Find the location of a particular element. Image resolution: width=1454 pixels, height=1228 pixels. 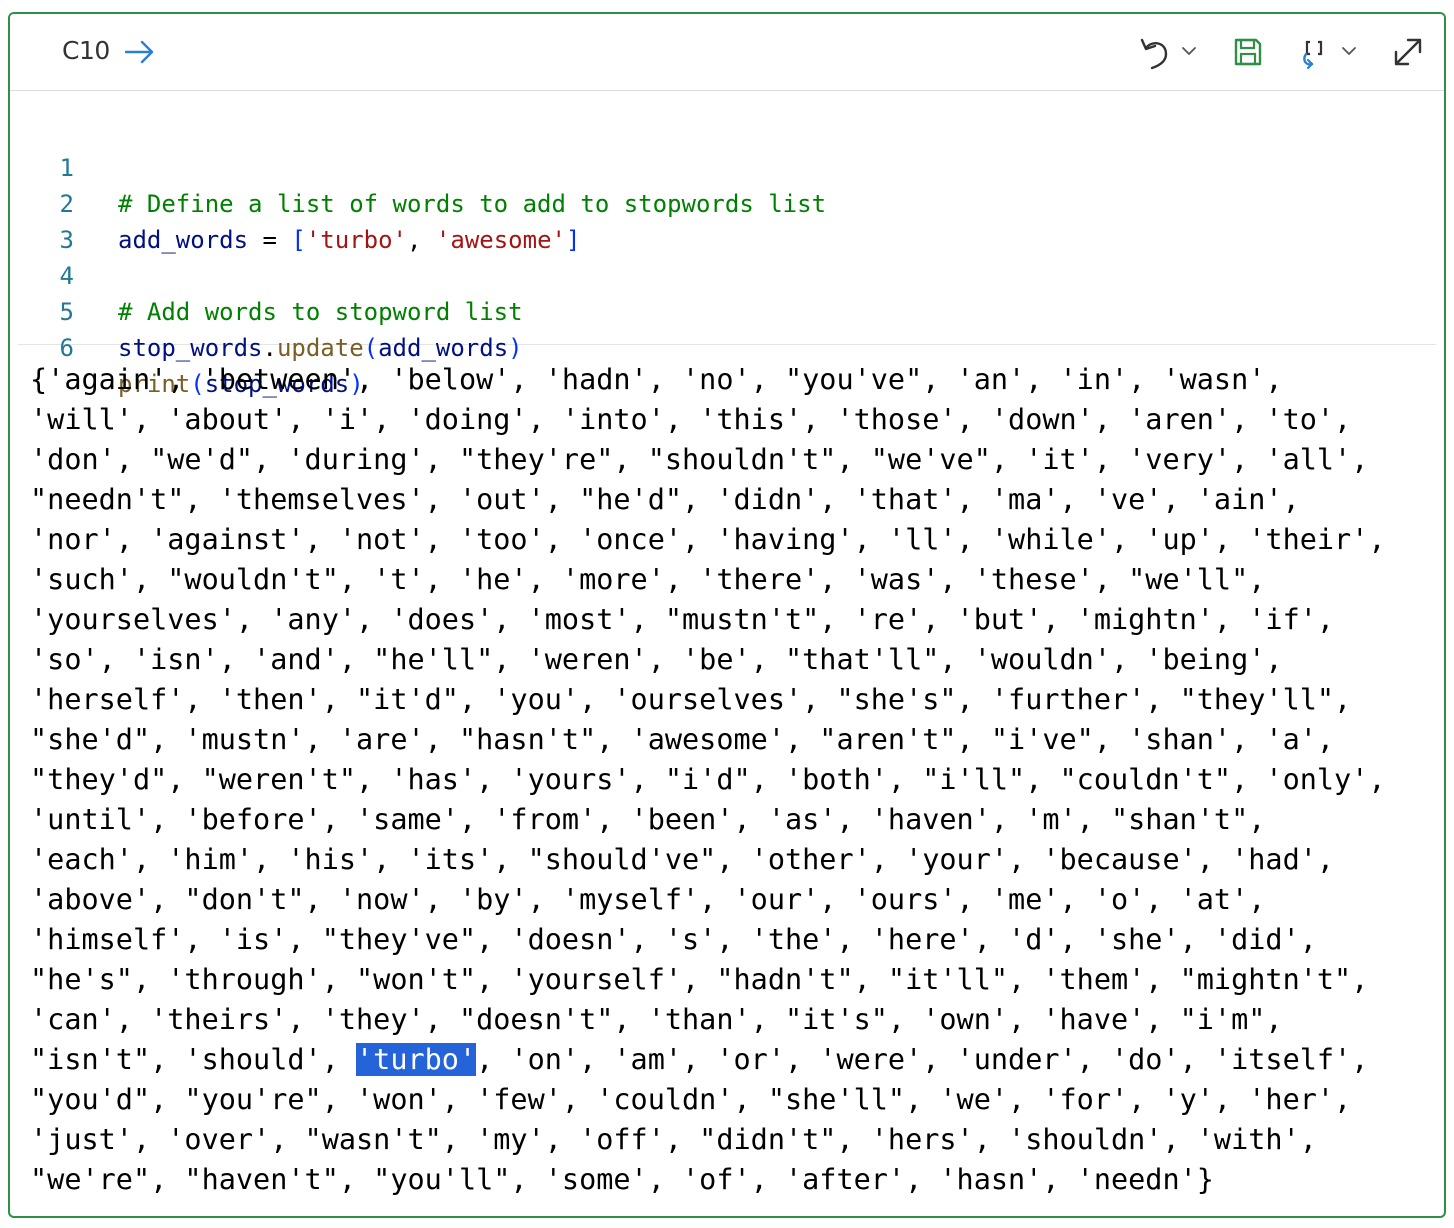

undo-icon is located at coordinates (1155, 53).